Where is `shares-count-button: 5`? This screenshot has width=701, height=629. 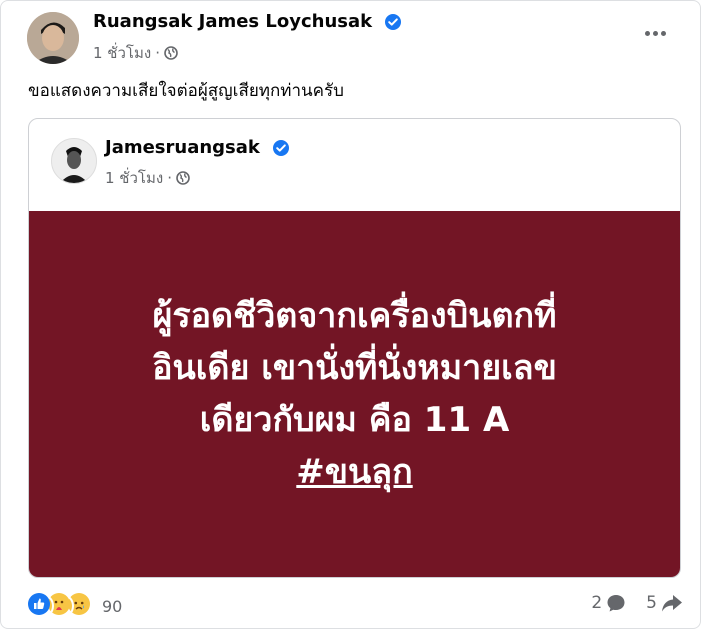 shares-count-button: 5 is located at coordinates (664, 603).